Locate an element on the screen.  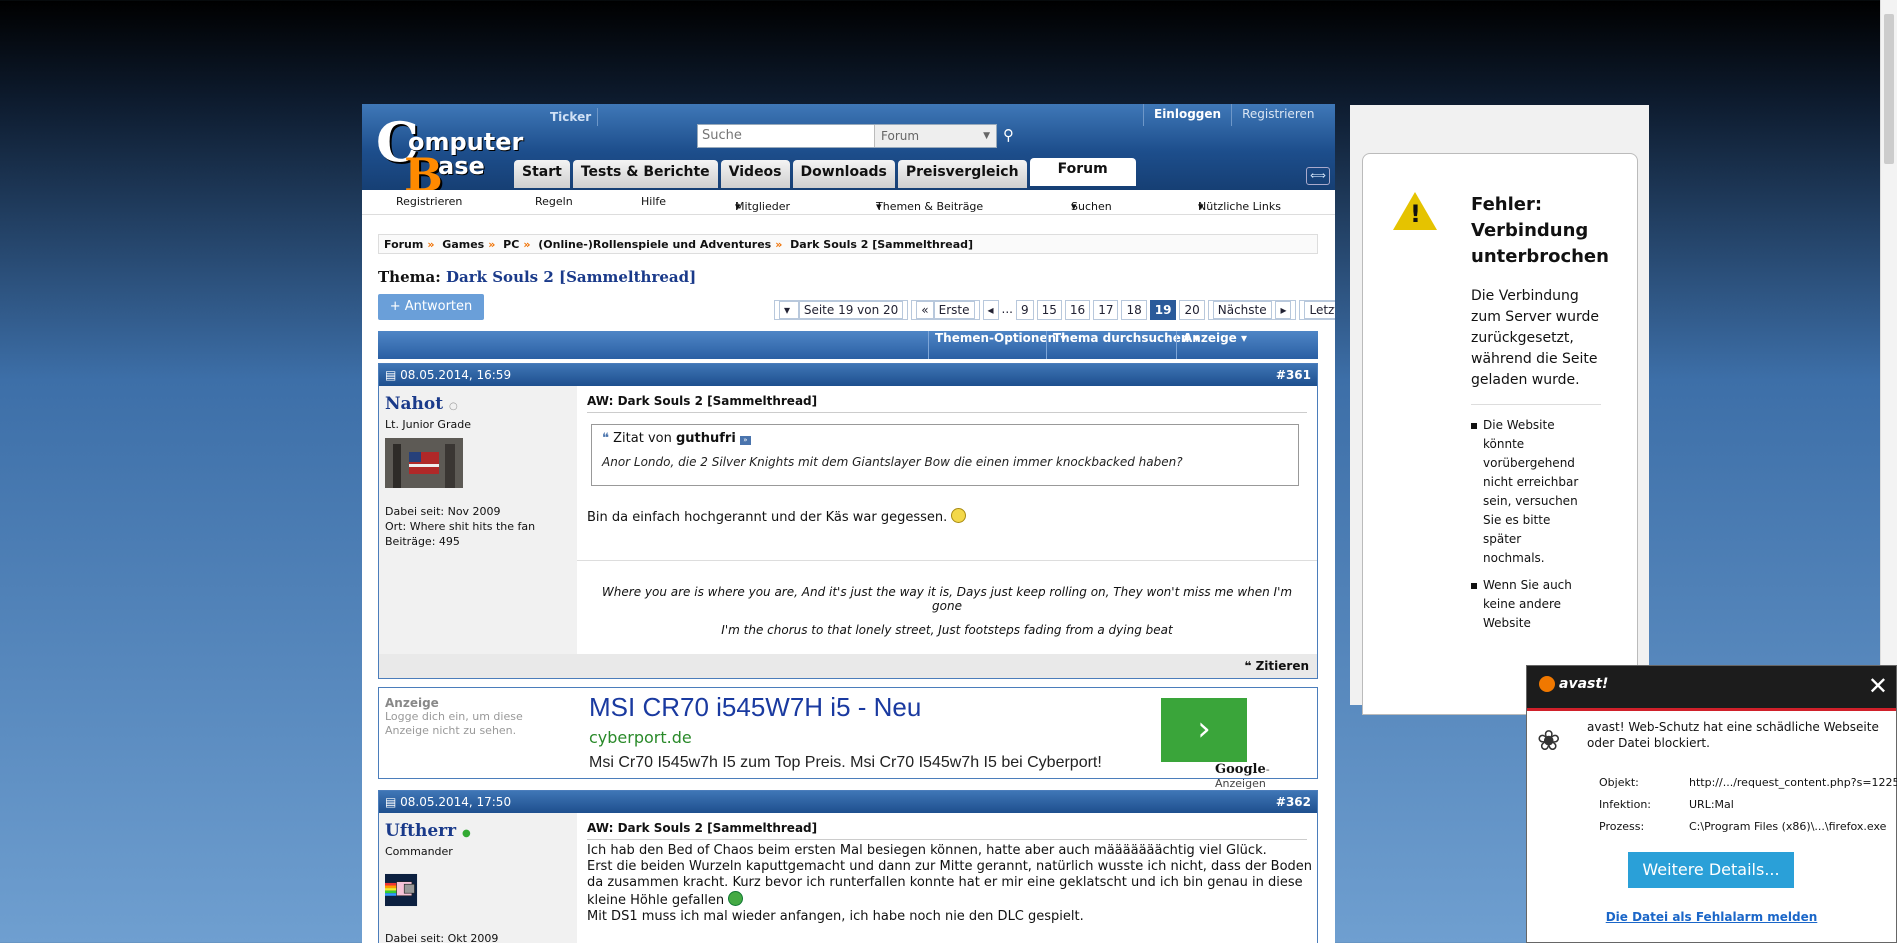
ad-url: cyberport.de is located at coordinates (640, 737).